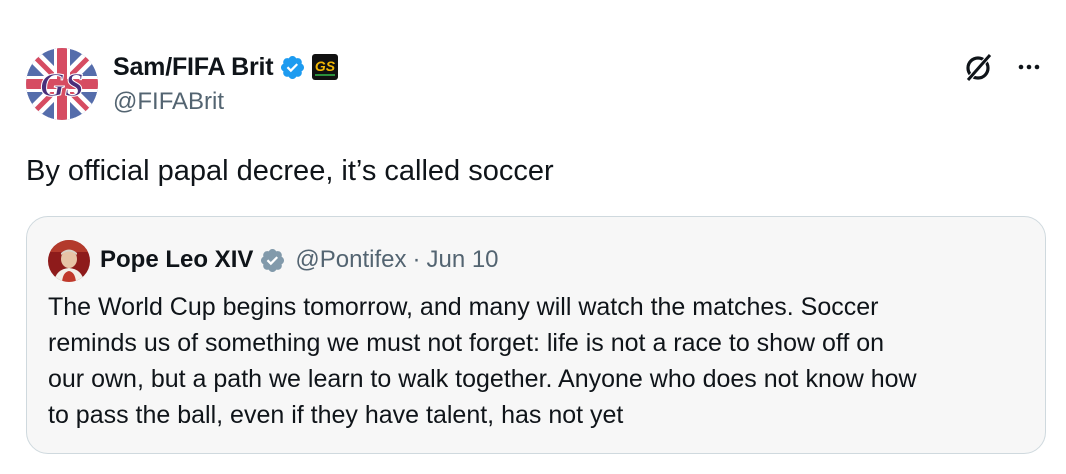 This screenshot has height=474, width=1066. What do you see at coordinates (292, 67) in the screenshot?
I see `verified-badge-icon` at bounding box center [292, 67].